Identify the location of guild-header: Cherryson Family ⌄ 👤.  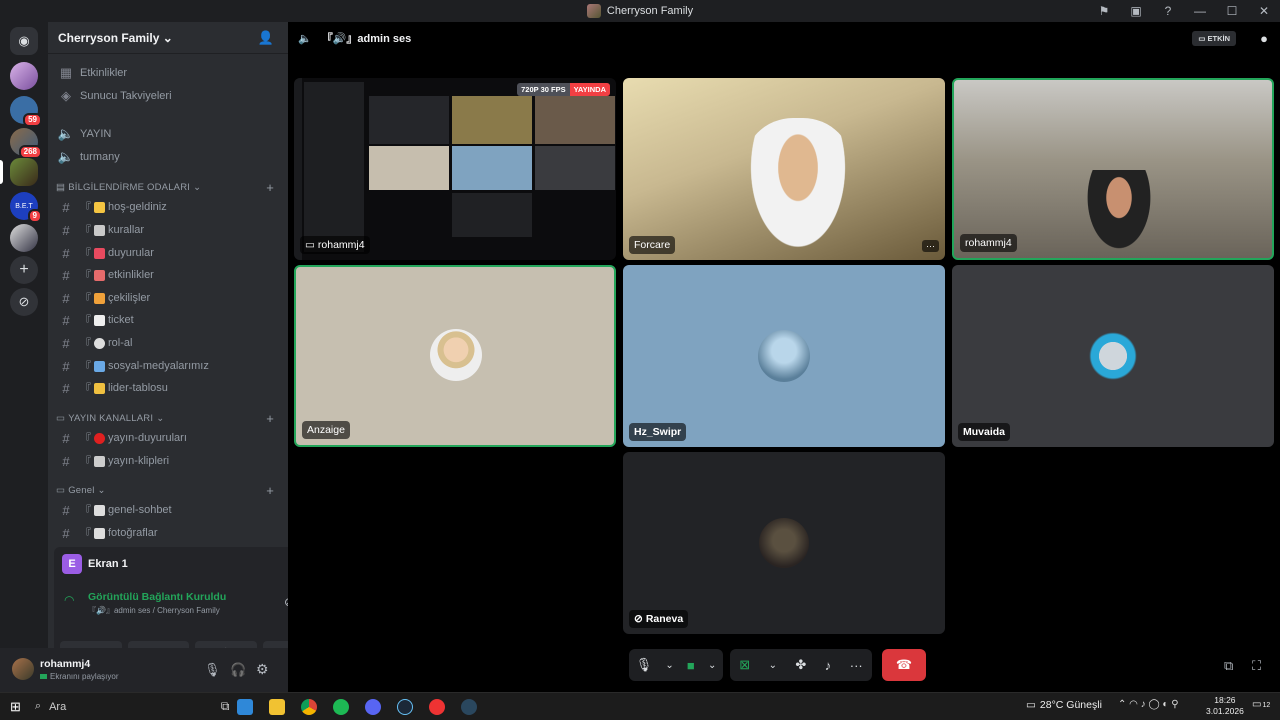
(168, 38).